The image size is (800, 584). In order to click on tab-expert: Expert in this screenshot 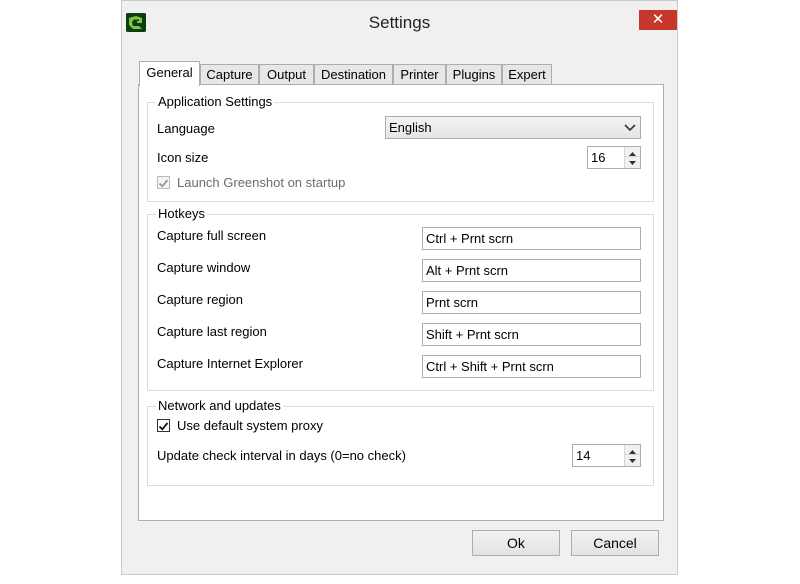, I will do `click(527, 74)`.